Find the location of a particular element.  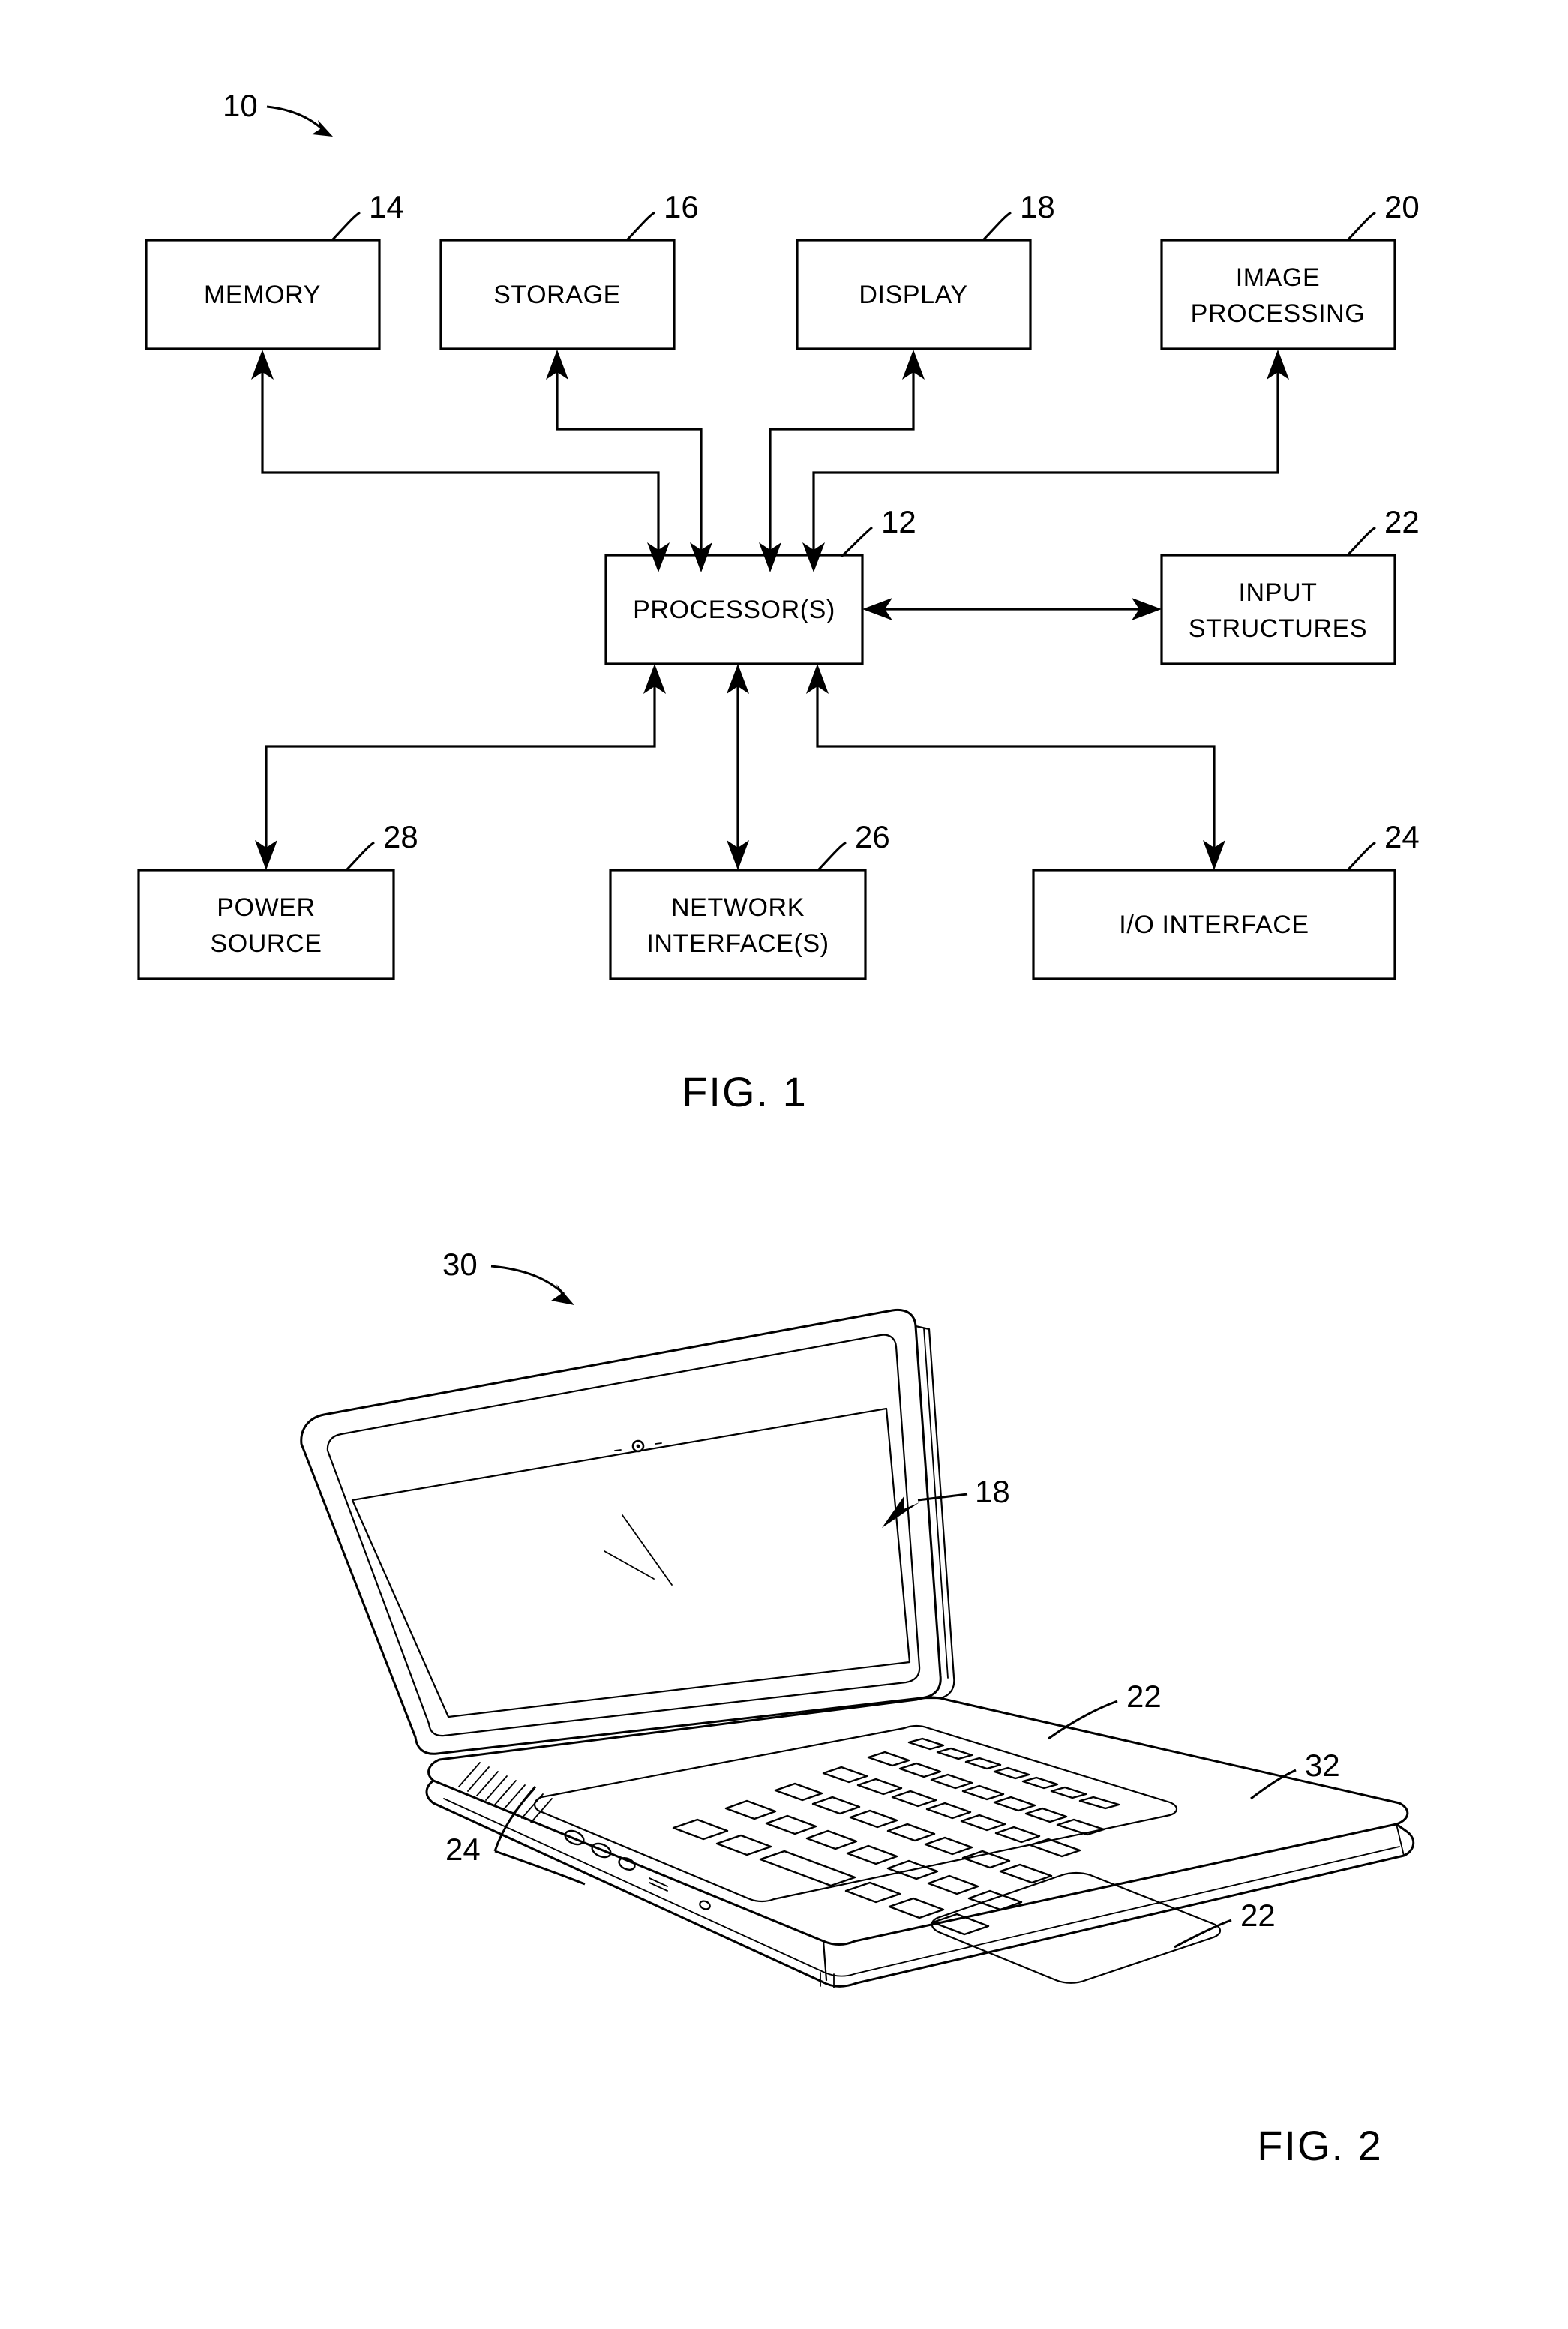

block-storage: STORAGE 16 is located at coordinates (569, 269).